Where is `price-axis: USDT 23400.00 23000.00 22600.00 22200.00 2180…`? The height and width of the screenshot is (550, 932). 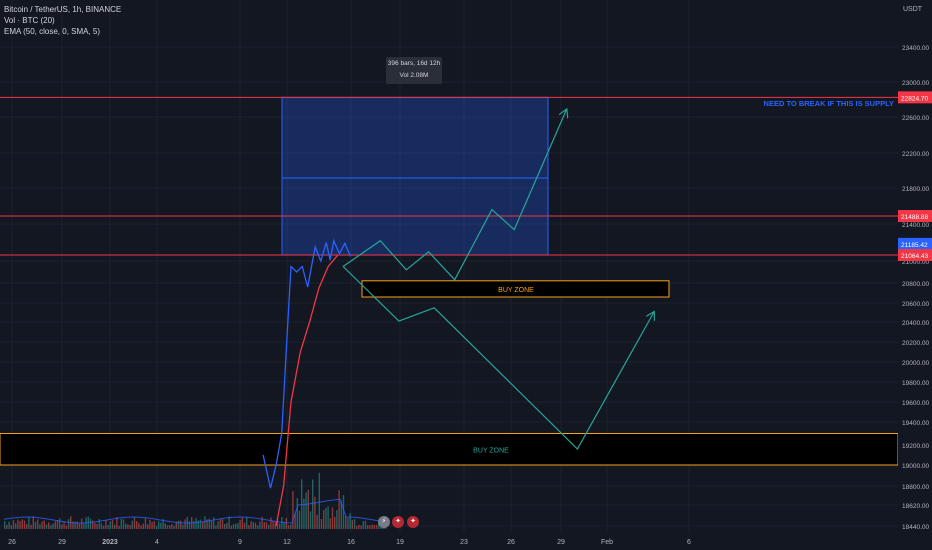 price-axis: USDT 23400.00 23000.00 22600.00 22200.00 2180… is located at coordinates (915, 275).